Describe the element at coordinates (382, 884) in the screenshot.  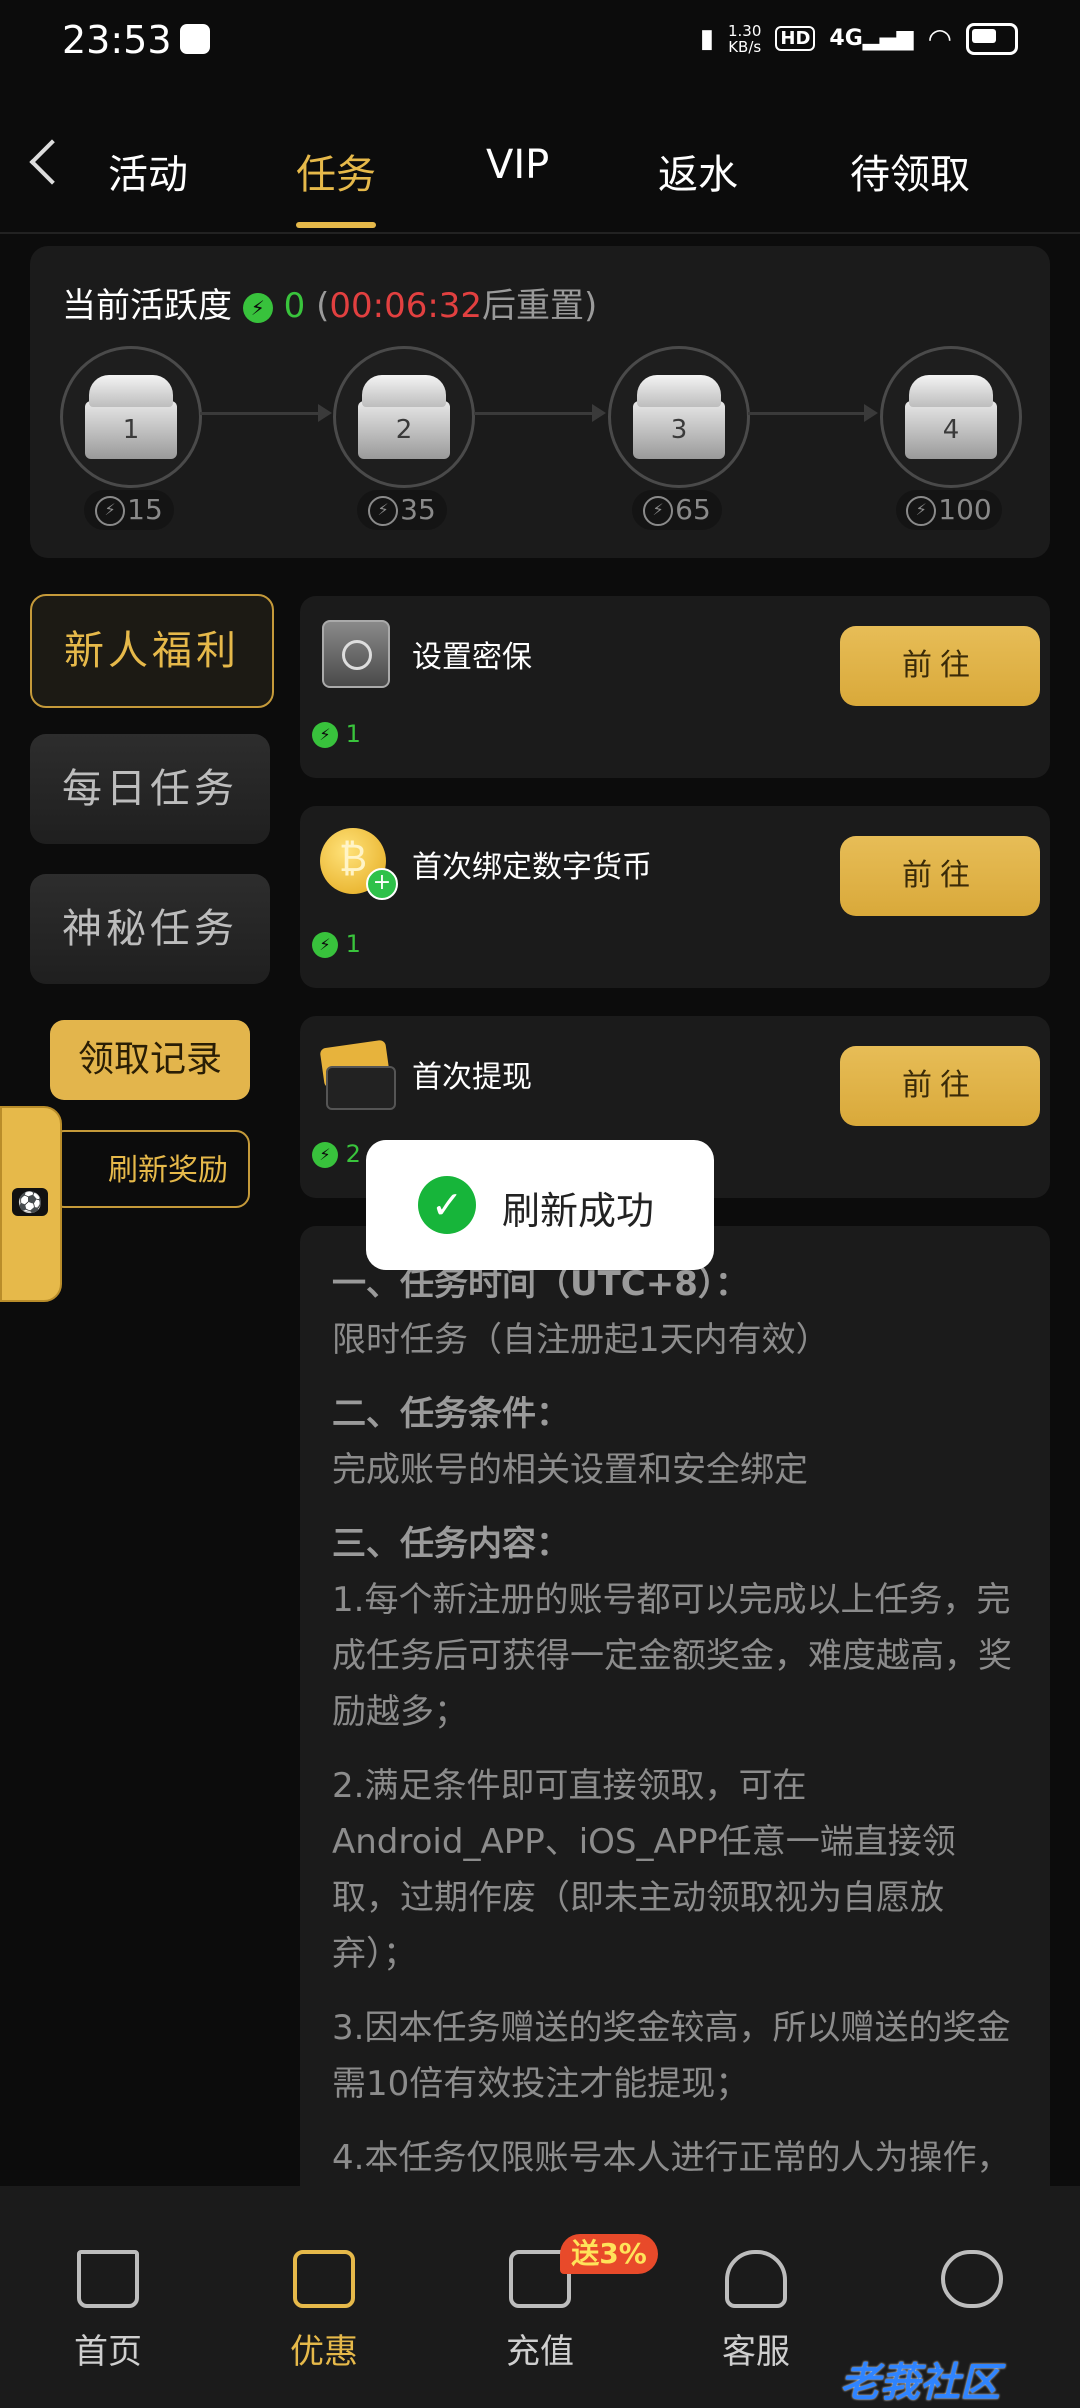
I see `plus-icon: +` at that location.